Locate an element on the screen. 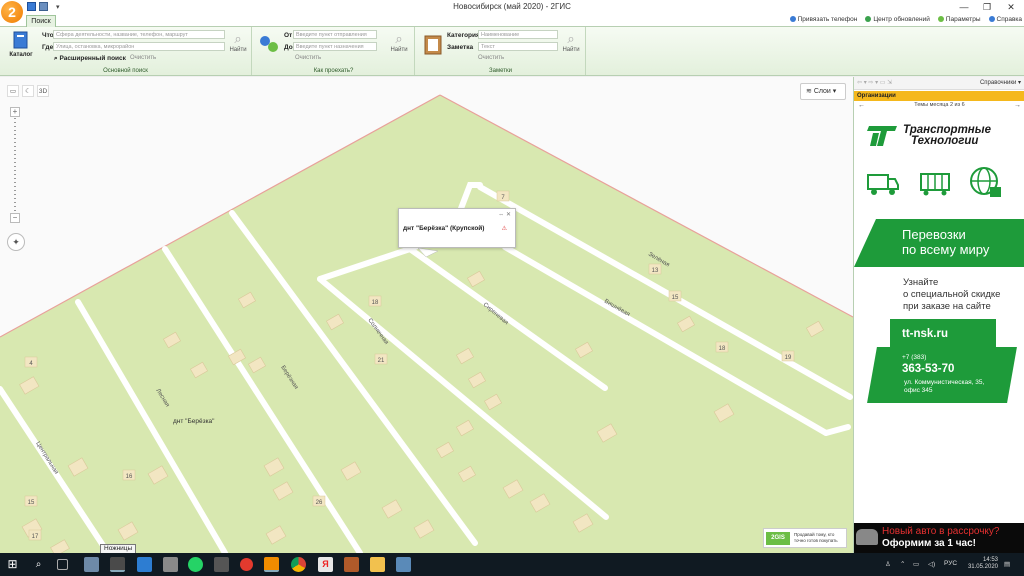  map-tools: ▭ ☾ 3D is located at coordinates (28, 91).